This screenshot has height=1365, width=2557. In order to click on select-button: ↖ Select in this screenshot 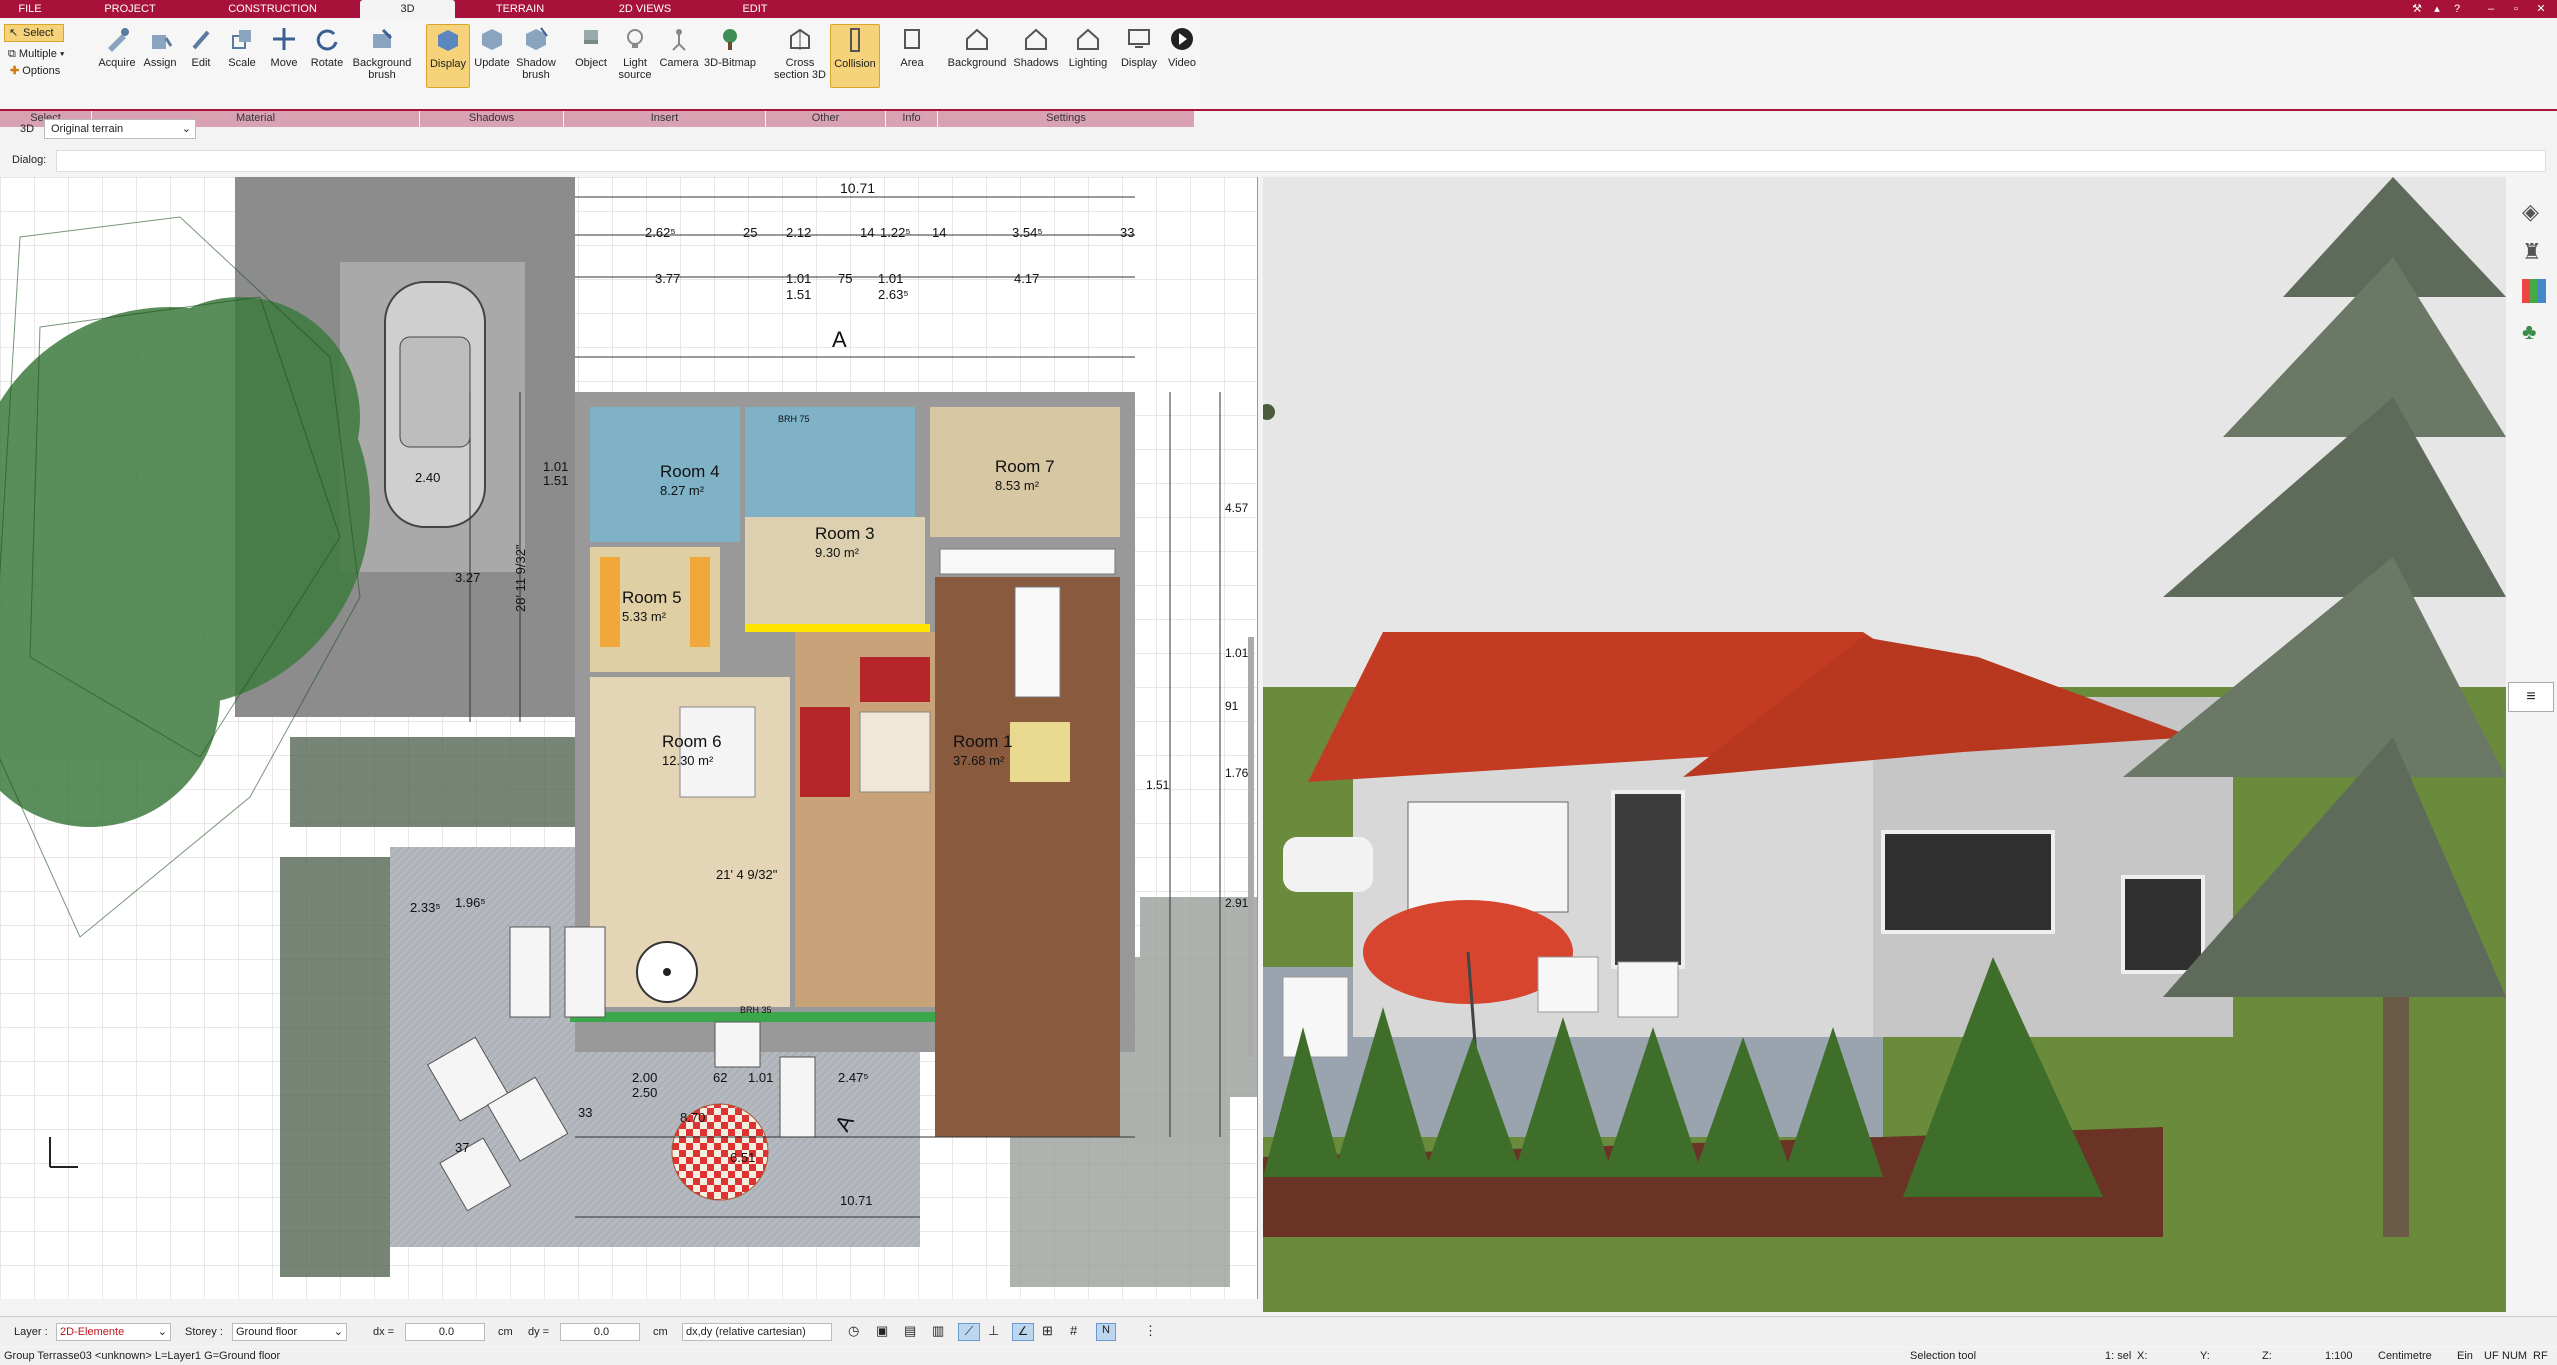, I will do `click(34, 33)`.